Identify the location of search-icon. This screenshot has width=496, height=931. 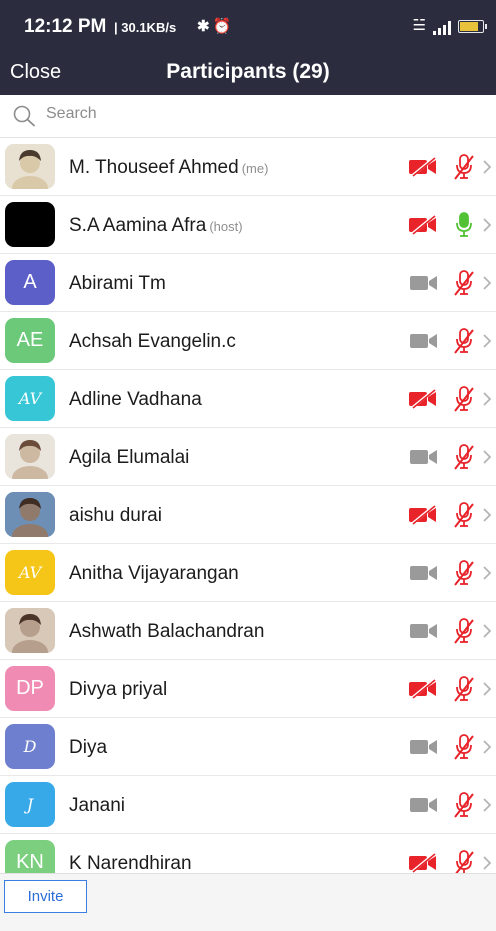
(24, 116).